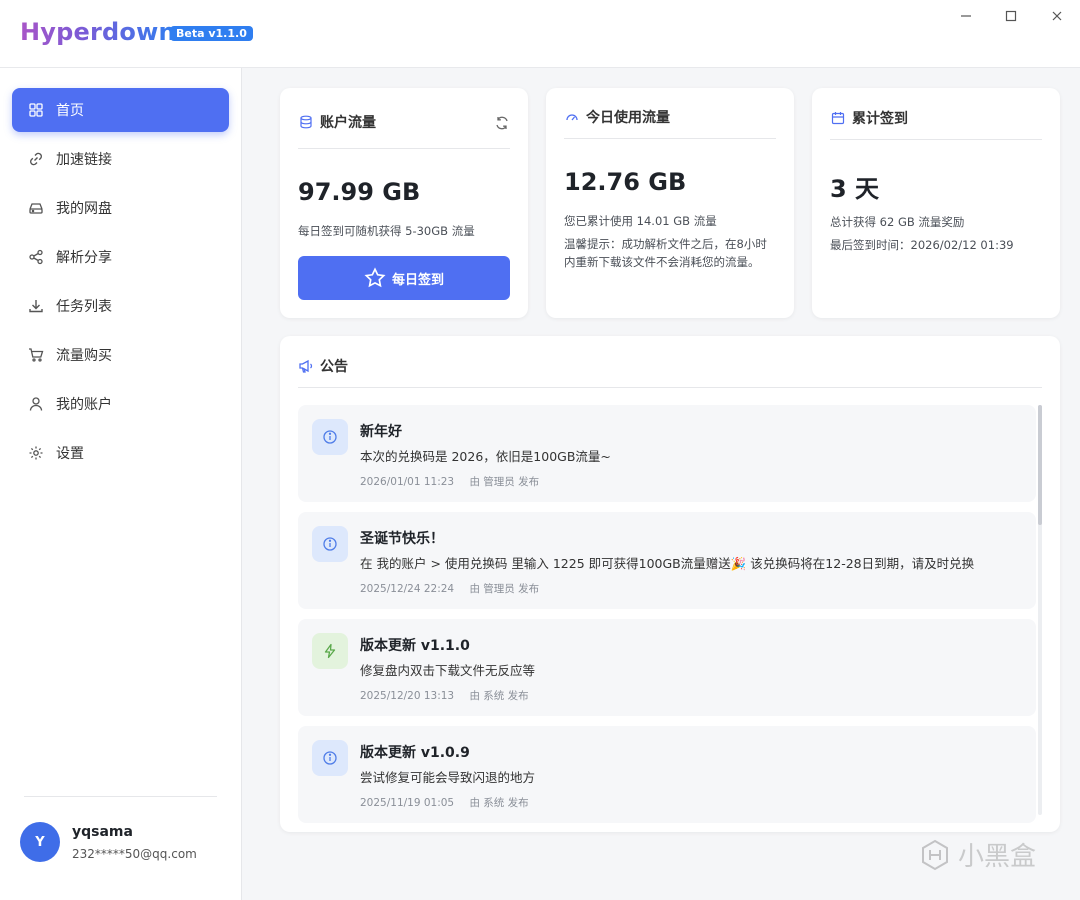 The width and height of the screenshot is (1080, 900). I want to click on close-icon, so click(1057, 16).